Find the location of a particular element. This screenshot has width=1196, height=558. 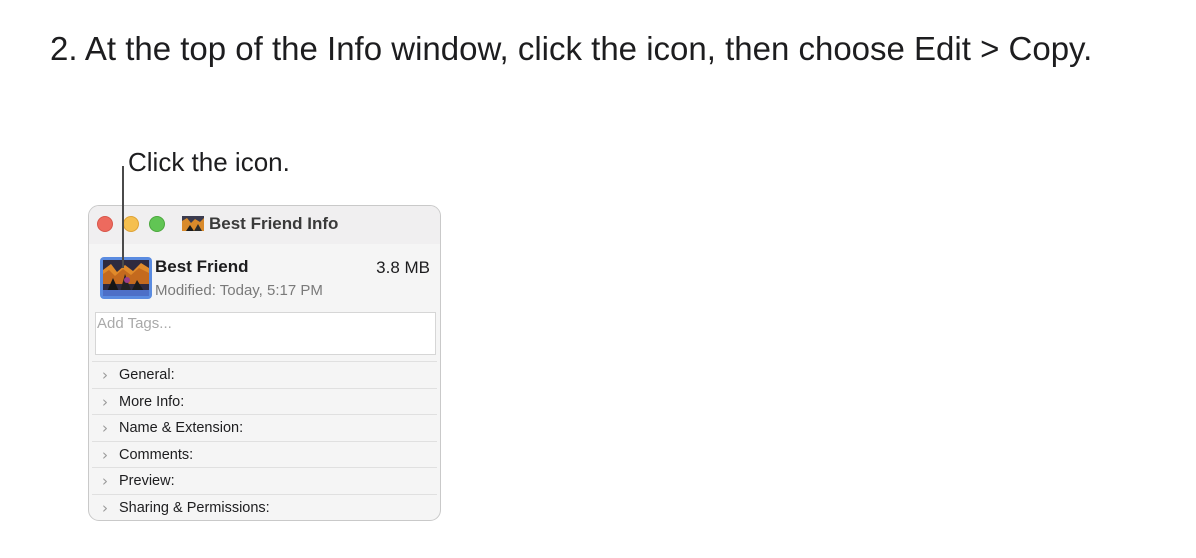

close-button is located at coordinates (105, 224).